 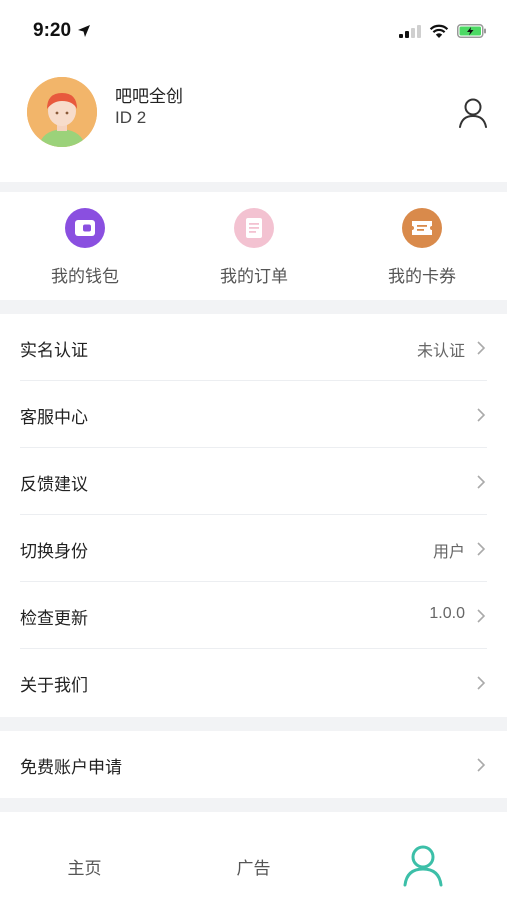 I want to click on user-outline-icon, so click(x=473, y=113).